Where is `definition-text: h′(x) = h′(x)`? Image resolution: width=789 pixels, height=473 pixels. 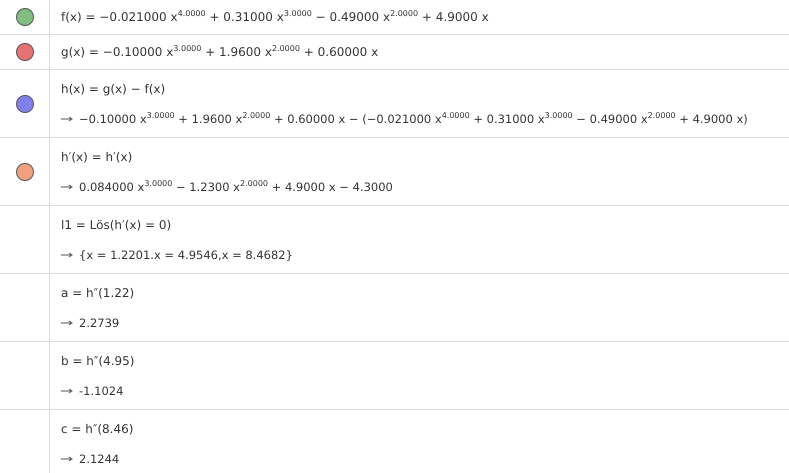 definition-text: h′(x) = h′(x) is located at coordinates (227, 156).